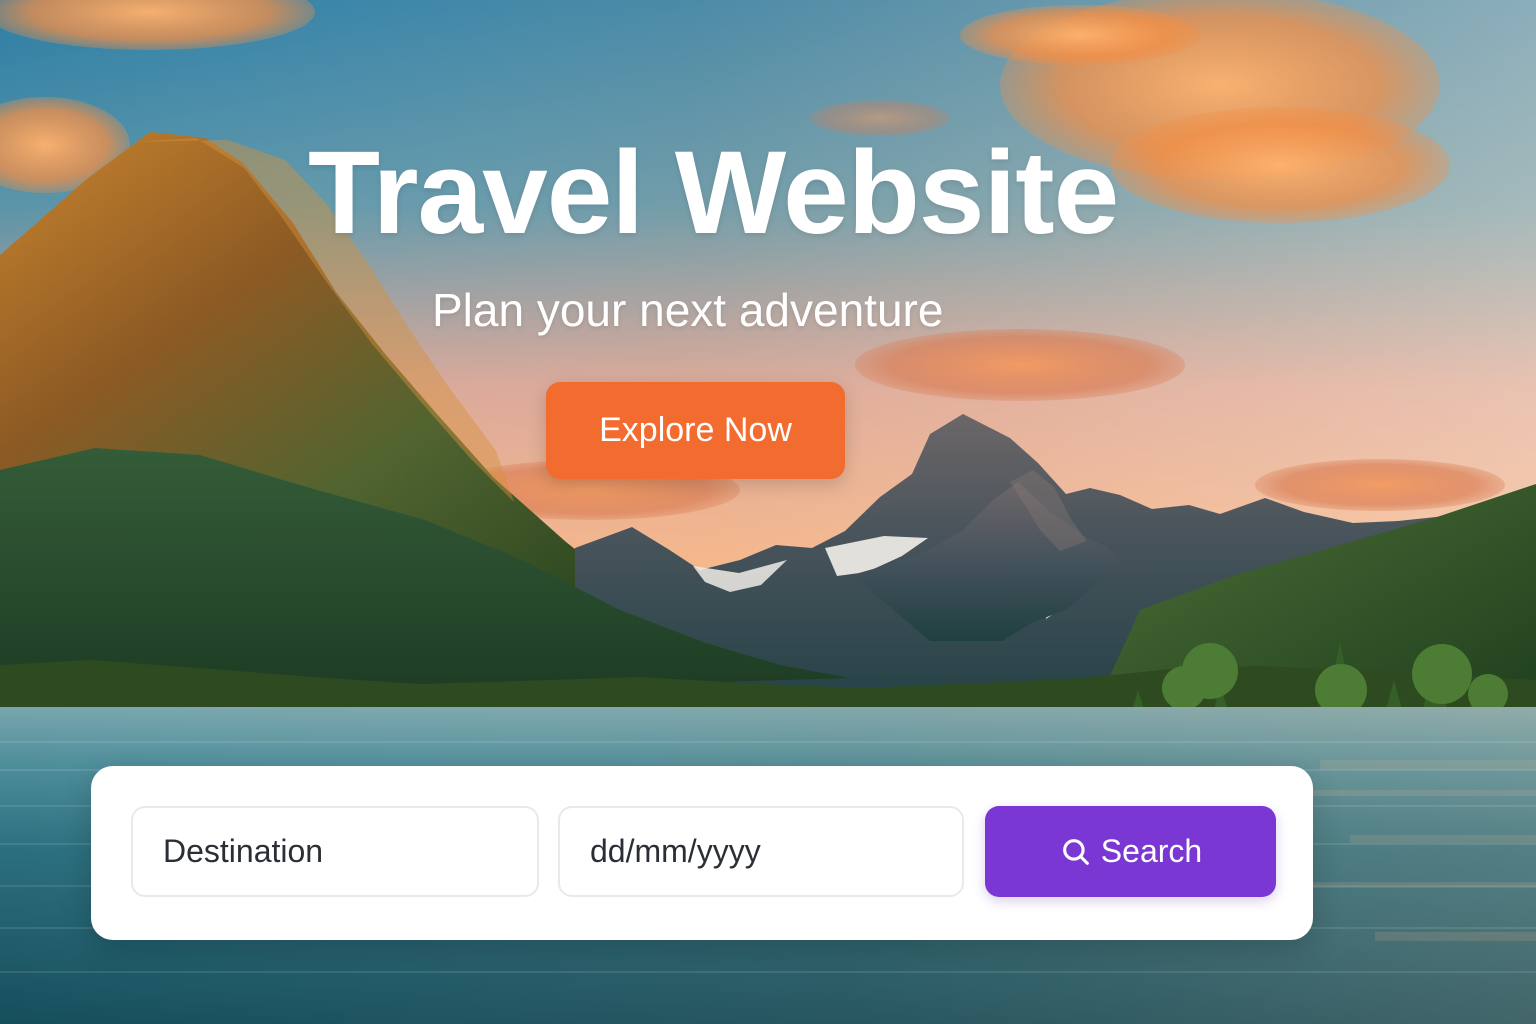 This screenshot has width=1536, height=1024. I want to click on search-icon, so click(1076, 852).